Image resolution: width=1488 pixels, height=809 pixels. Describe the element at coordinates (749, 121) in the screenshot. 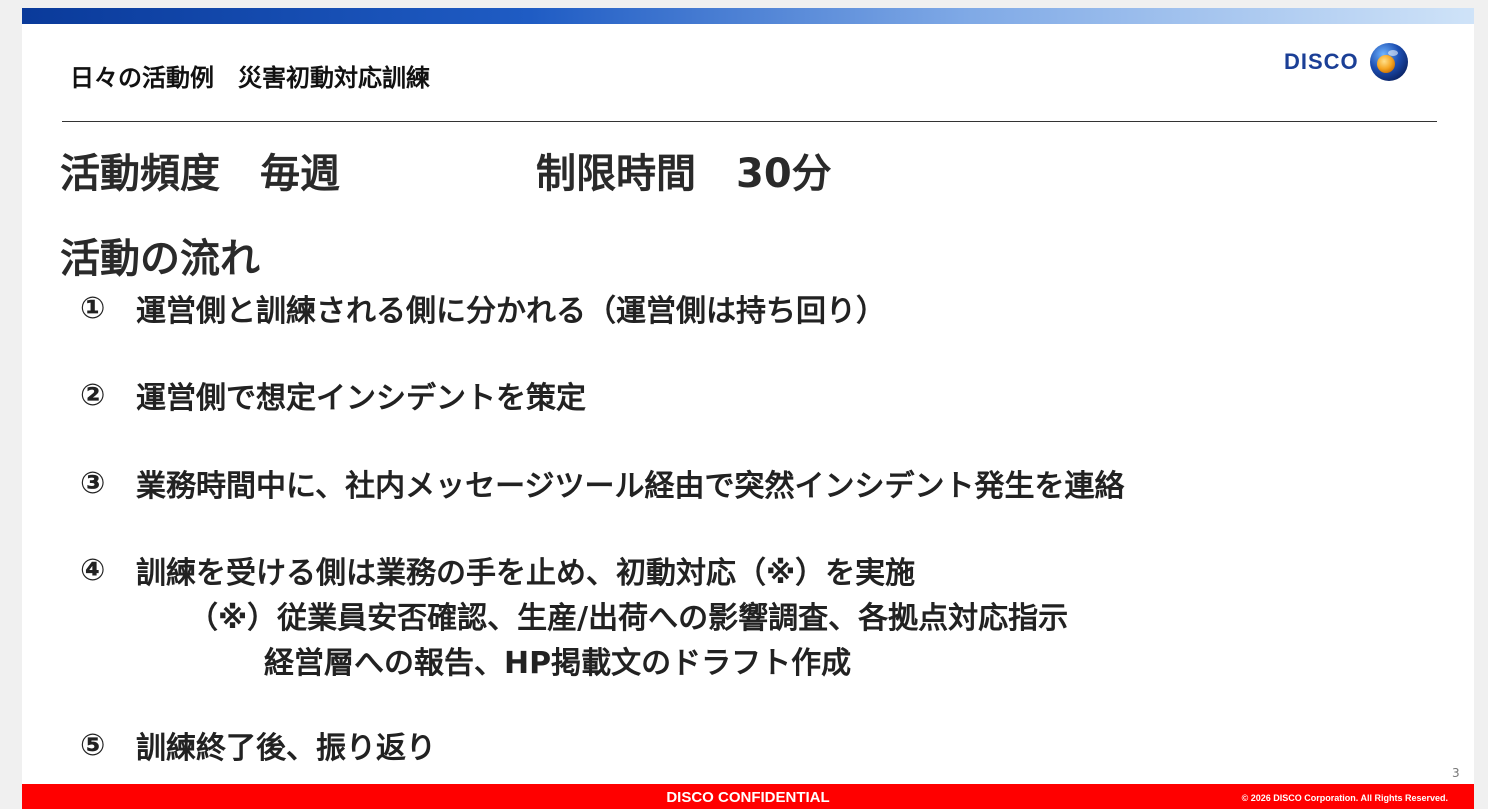

I see `title-divider` at that location.